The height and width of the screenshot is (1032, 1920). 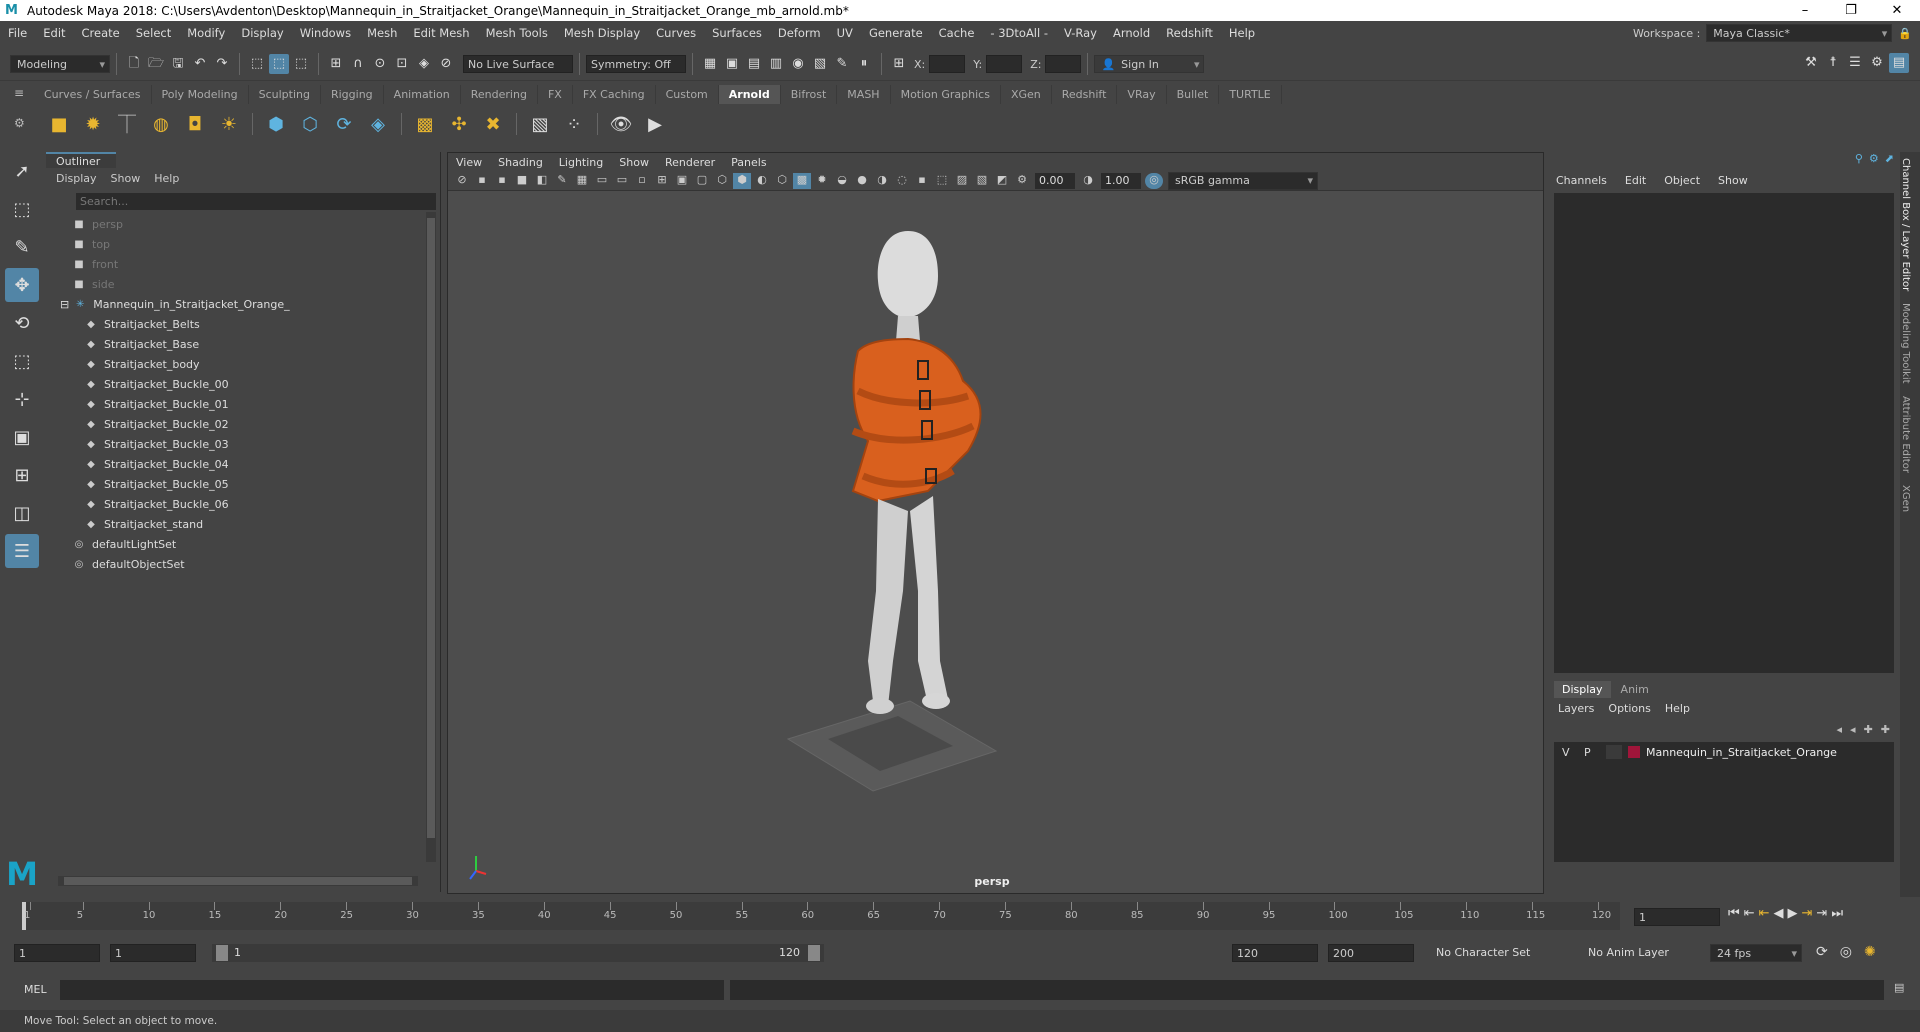 I want to click on two-view-icon: ◫, so click(x=22, y=513).